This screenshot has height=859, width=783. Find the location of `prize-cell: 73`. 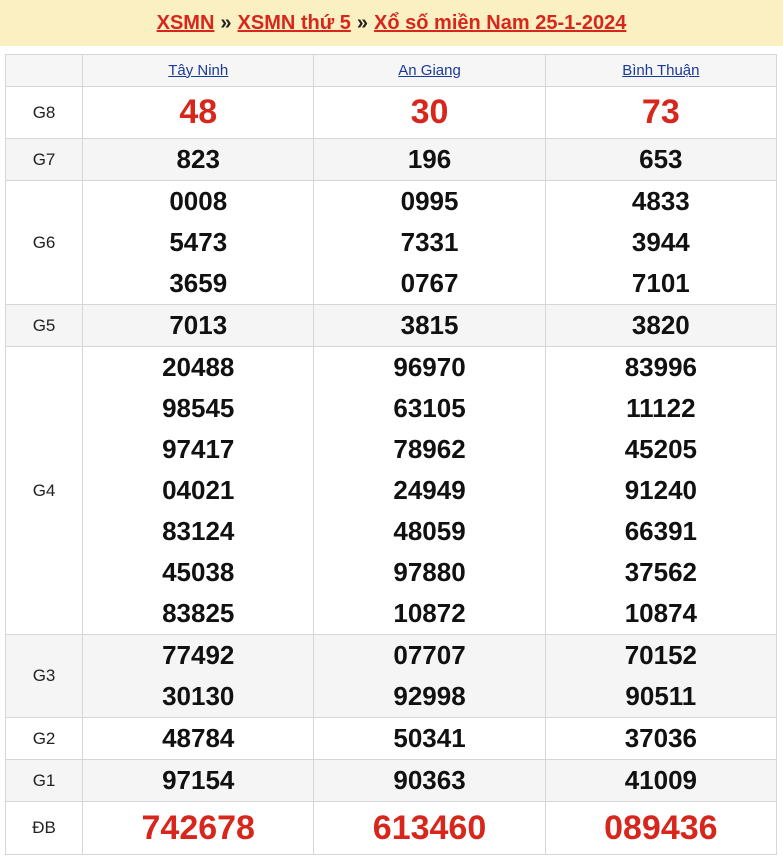

prize-cell: 73 is located at coordinates (661, 112).